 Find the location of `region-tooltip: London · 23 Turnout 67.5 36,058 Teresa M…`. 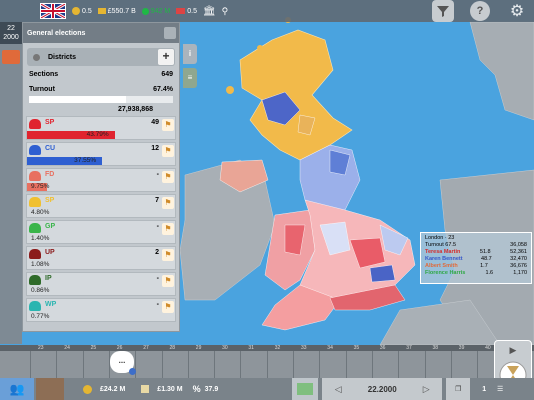

region-tooltip: London · 23 Turnout 67.5 36,058 Teresa M… is located at coordinates (476, 258).